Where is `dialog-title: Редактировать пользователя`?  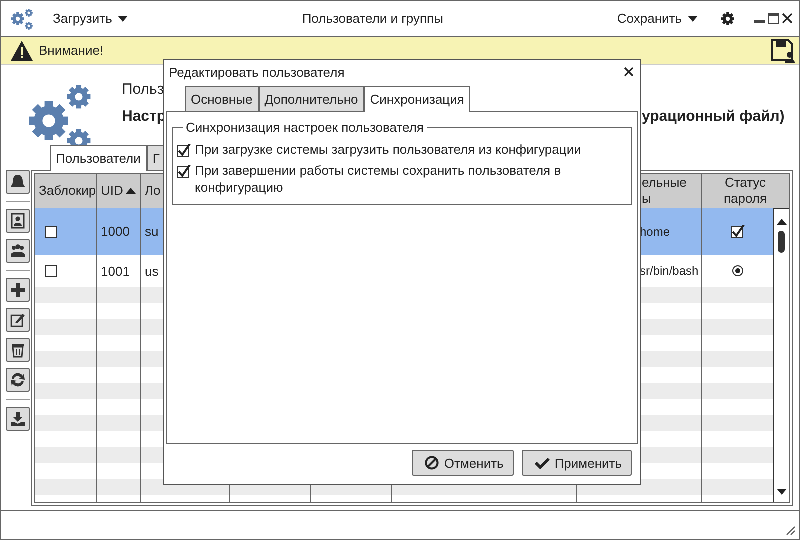
dialog-title: Редактировать пользователя is located at coordinates (257, 72).